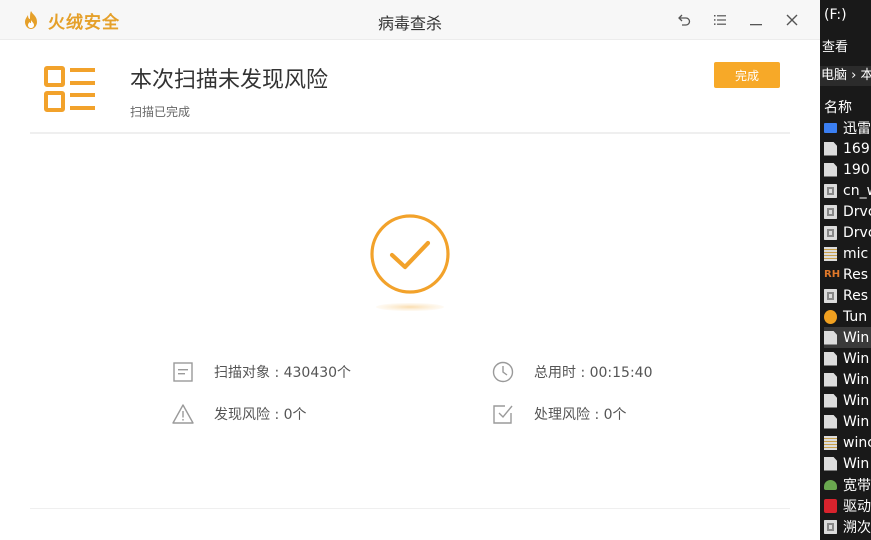  I want to click on explorer-file-row: 溯次, so click(847, 526).